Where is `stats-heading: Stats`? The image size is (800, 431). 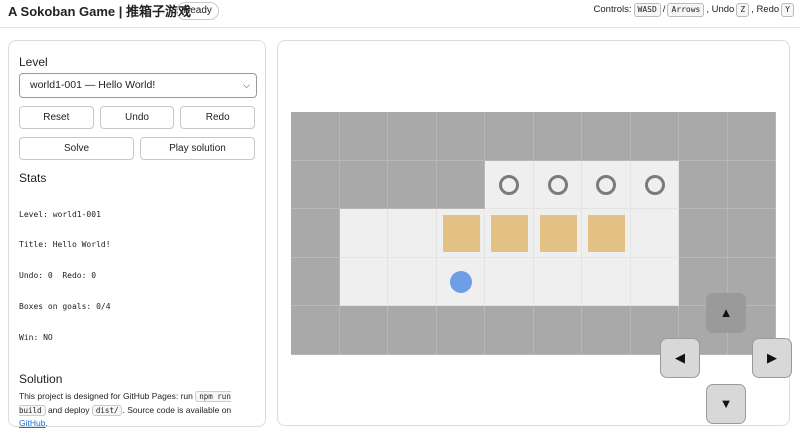
stats-heading: Stats is located at coordinates (33, 178).